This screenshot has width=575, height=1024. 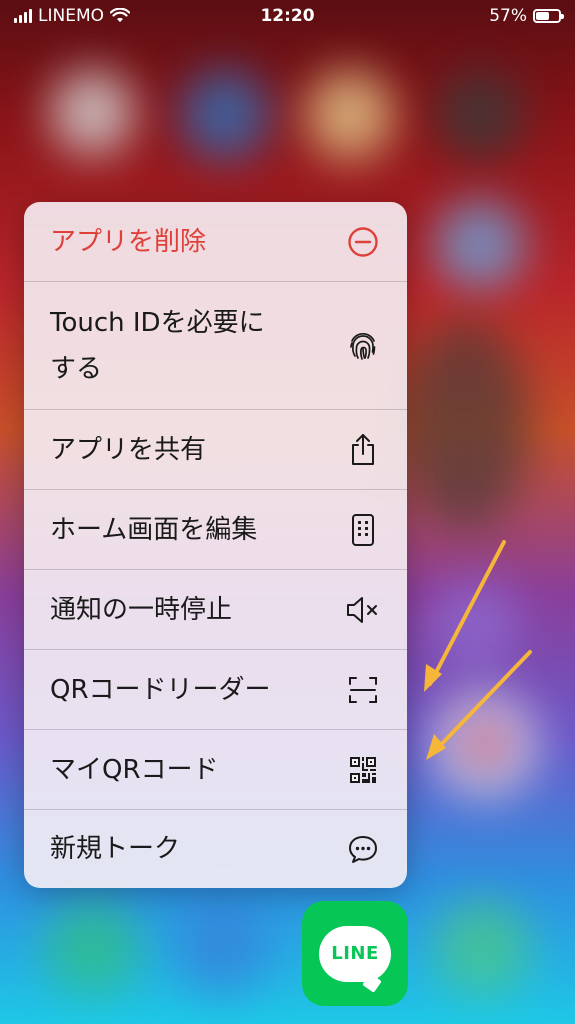 I want to click on annotation-arrow-upper, so click(x=467, y=613).